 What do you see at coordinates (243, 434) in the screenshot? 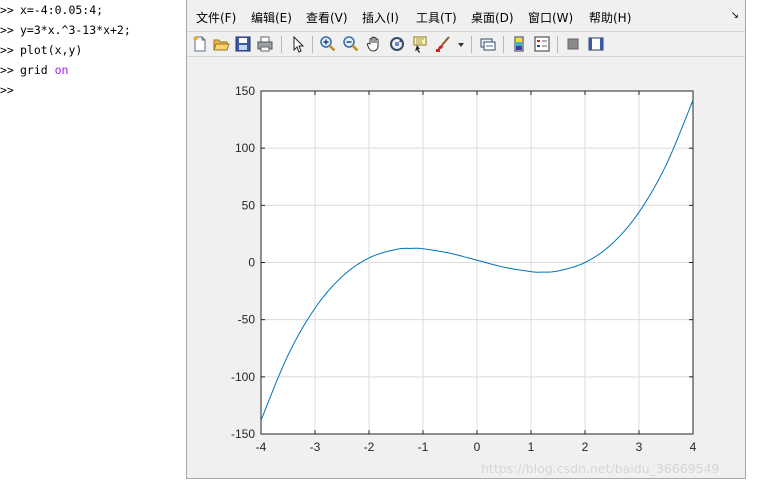
I see `y-tick-label: -150` at bounding box center [243, 434].